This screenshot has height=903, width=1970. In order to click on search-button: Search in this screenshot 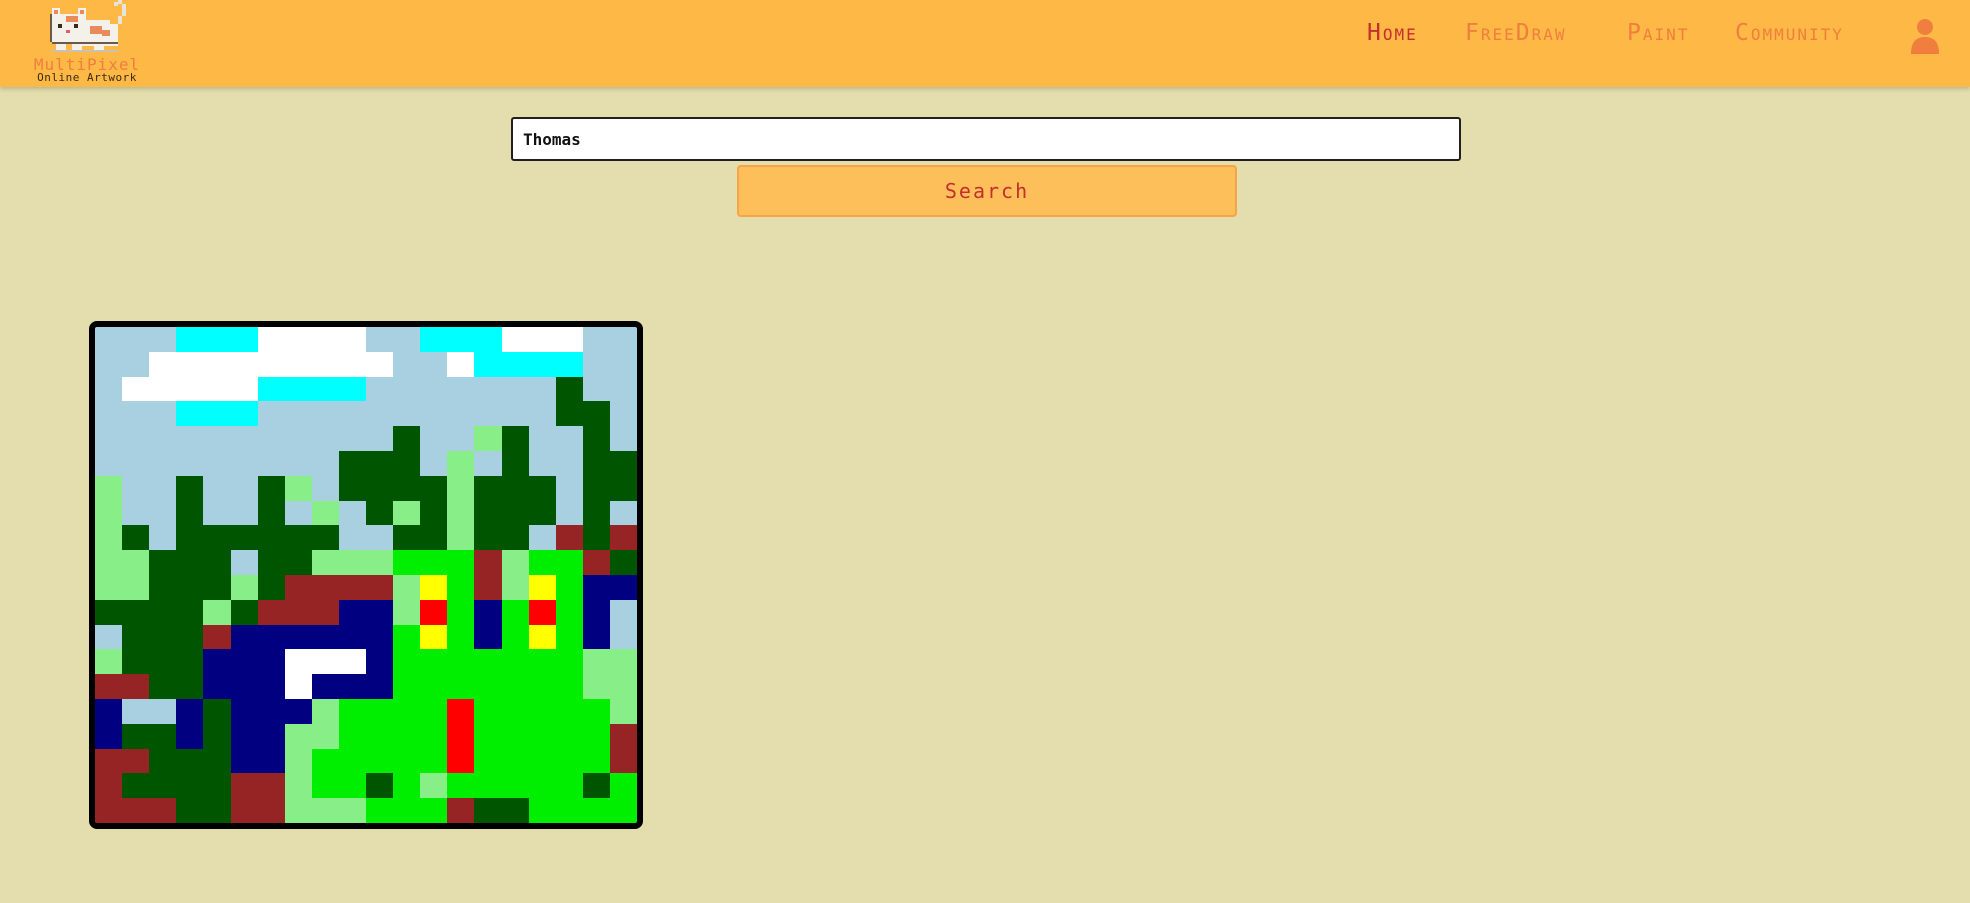, I will do `click(987, 191)`.